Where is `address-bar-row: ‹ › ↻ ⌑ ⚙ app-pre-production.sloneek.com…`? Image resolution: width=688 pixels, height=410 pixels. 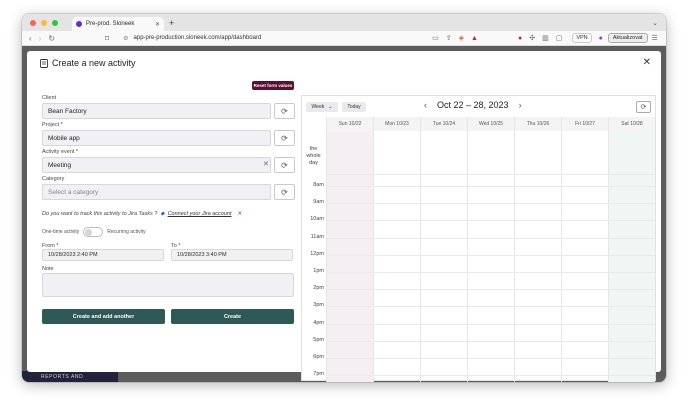 address-bar-row: ‹ › ↻ ⌑ ⚙ app-pre-production.sloneek.com… is located at coordinates (344, 38).